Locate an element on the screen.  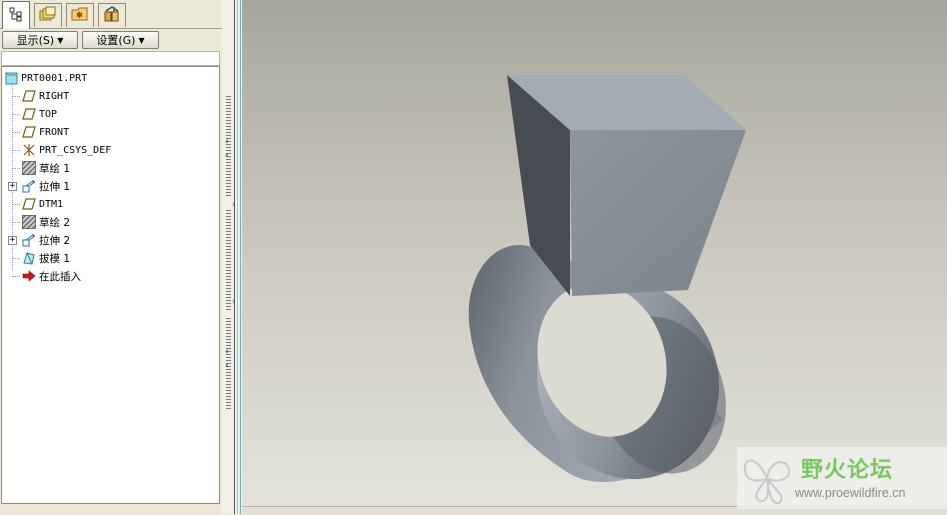
tab-connections is located at coordinates (112, 15).